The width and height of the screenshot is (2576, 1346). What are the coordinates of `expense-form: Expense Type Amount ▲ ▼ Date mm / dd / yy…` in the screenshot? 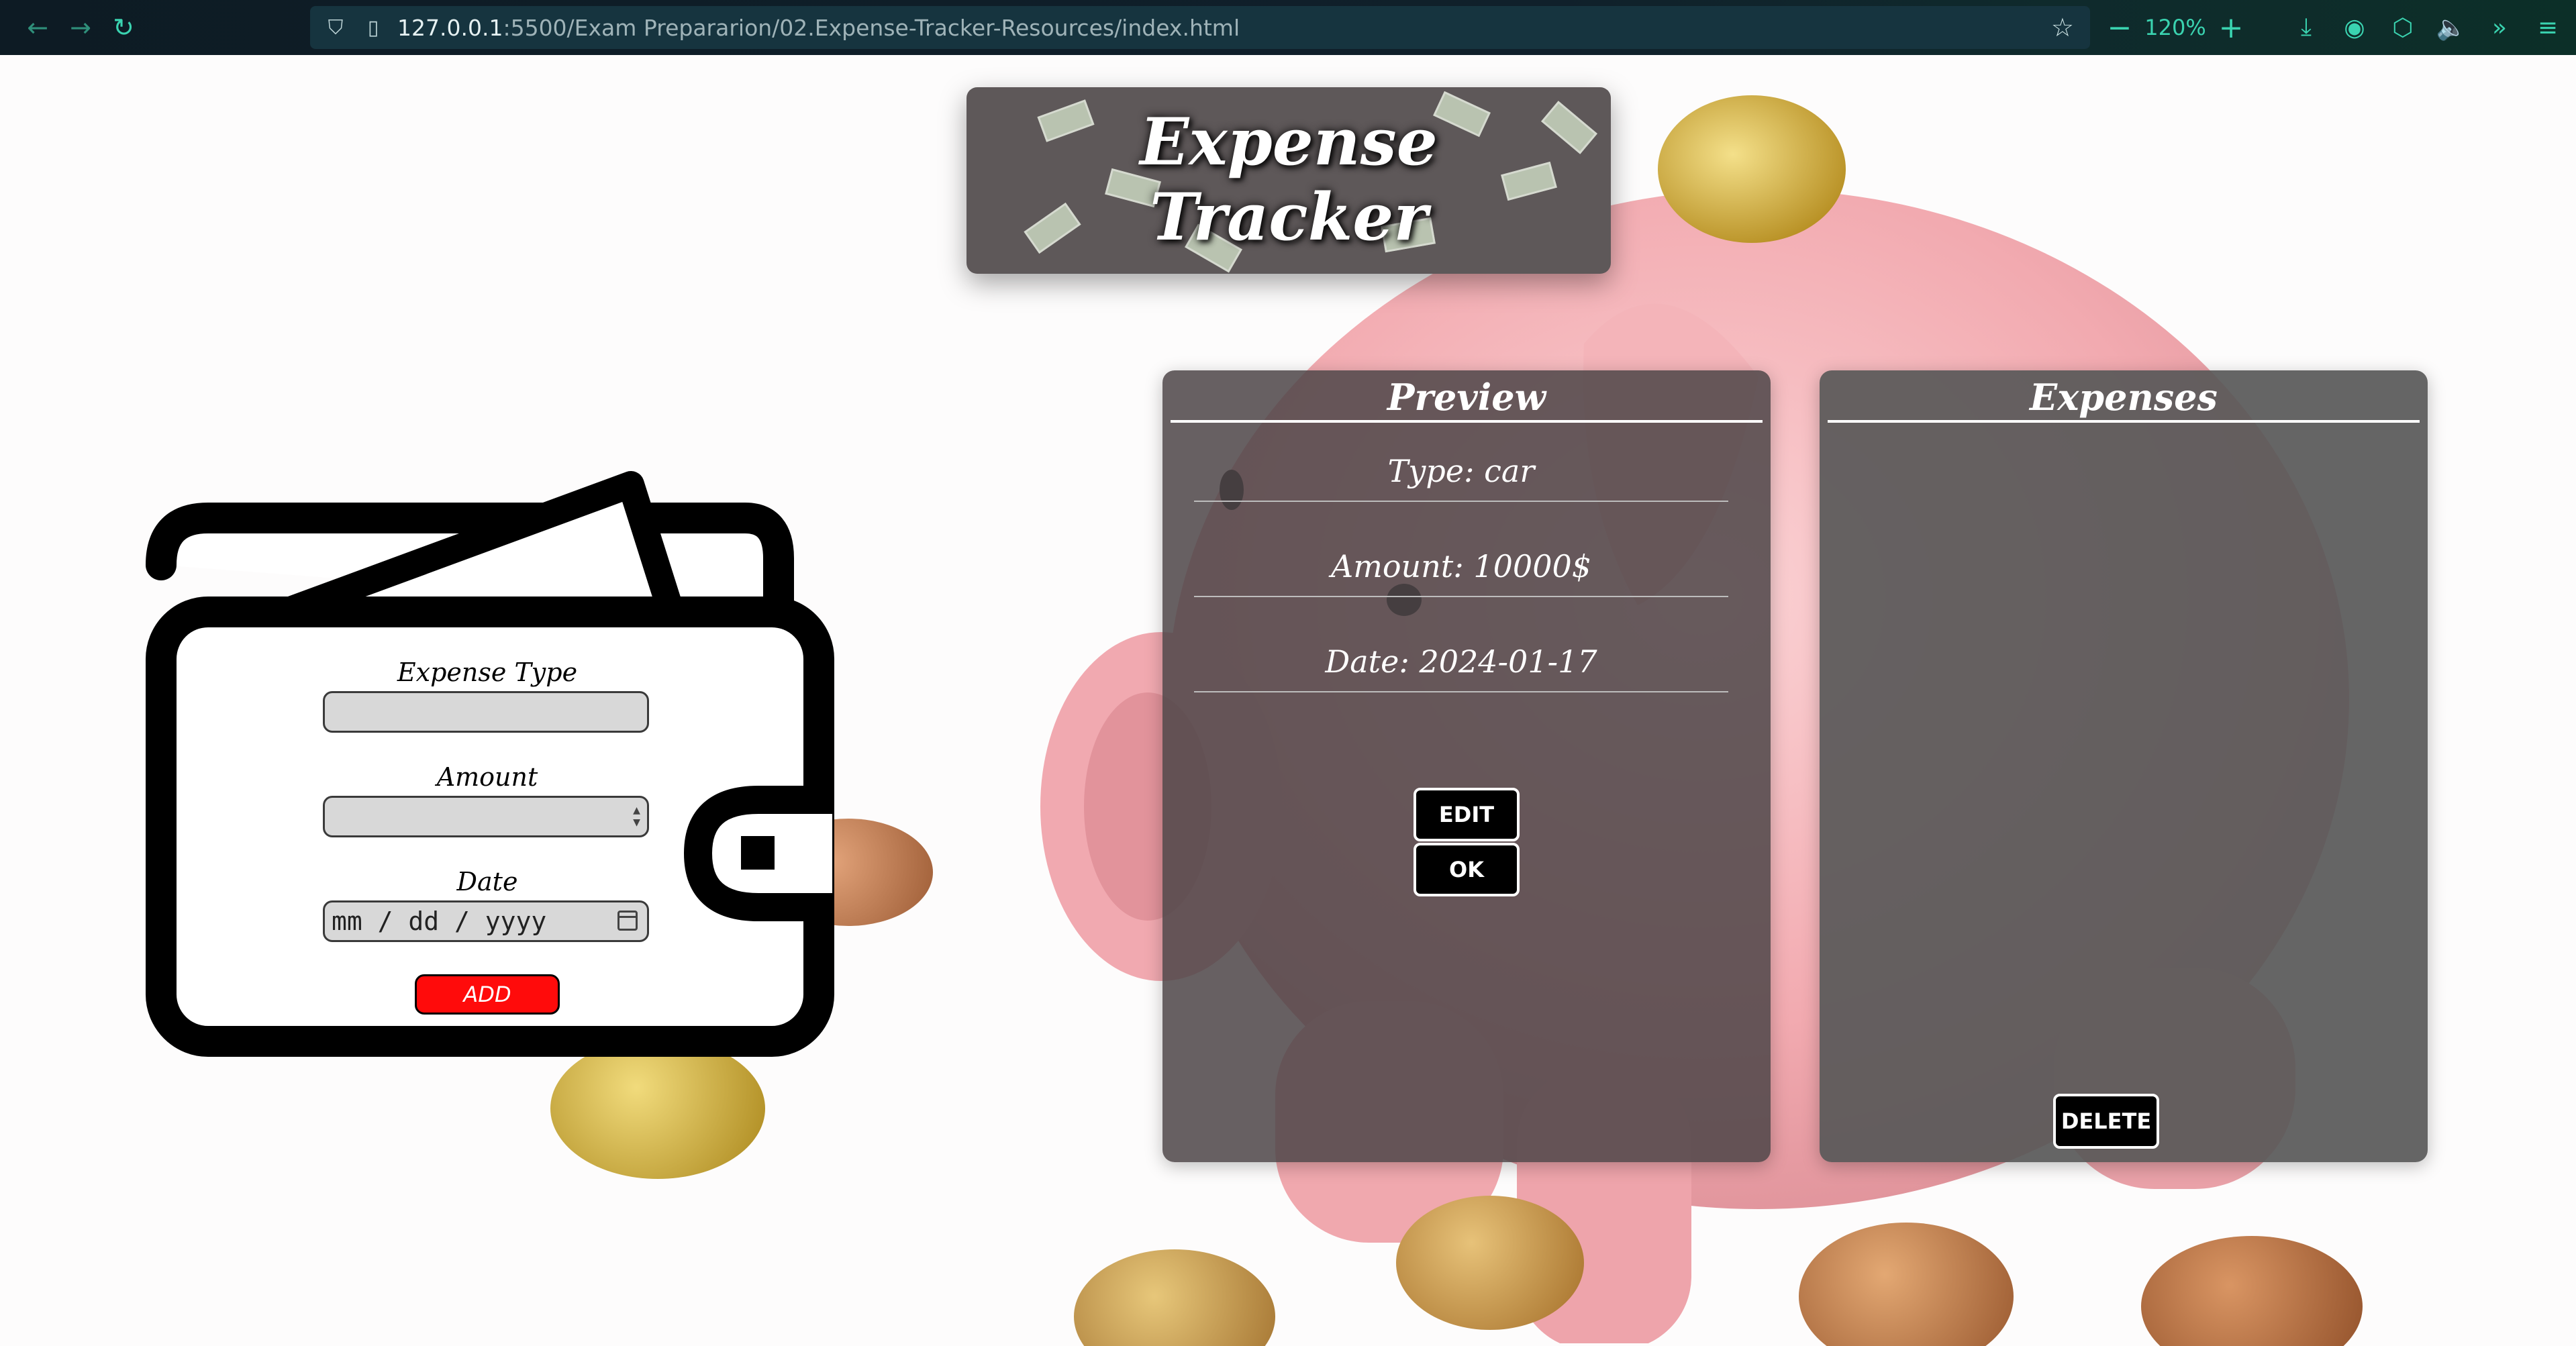 It's located at (490, 753).